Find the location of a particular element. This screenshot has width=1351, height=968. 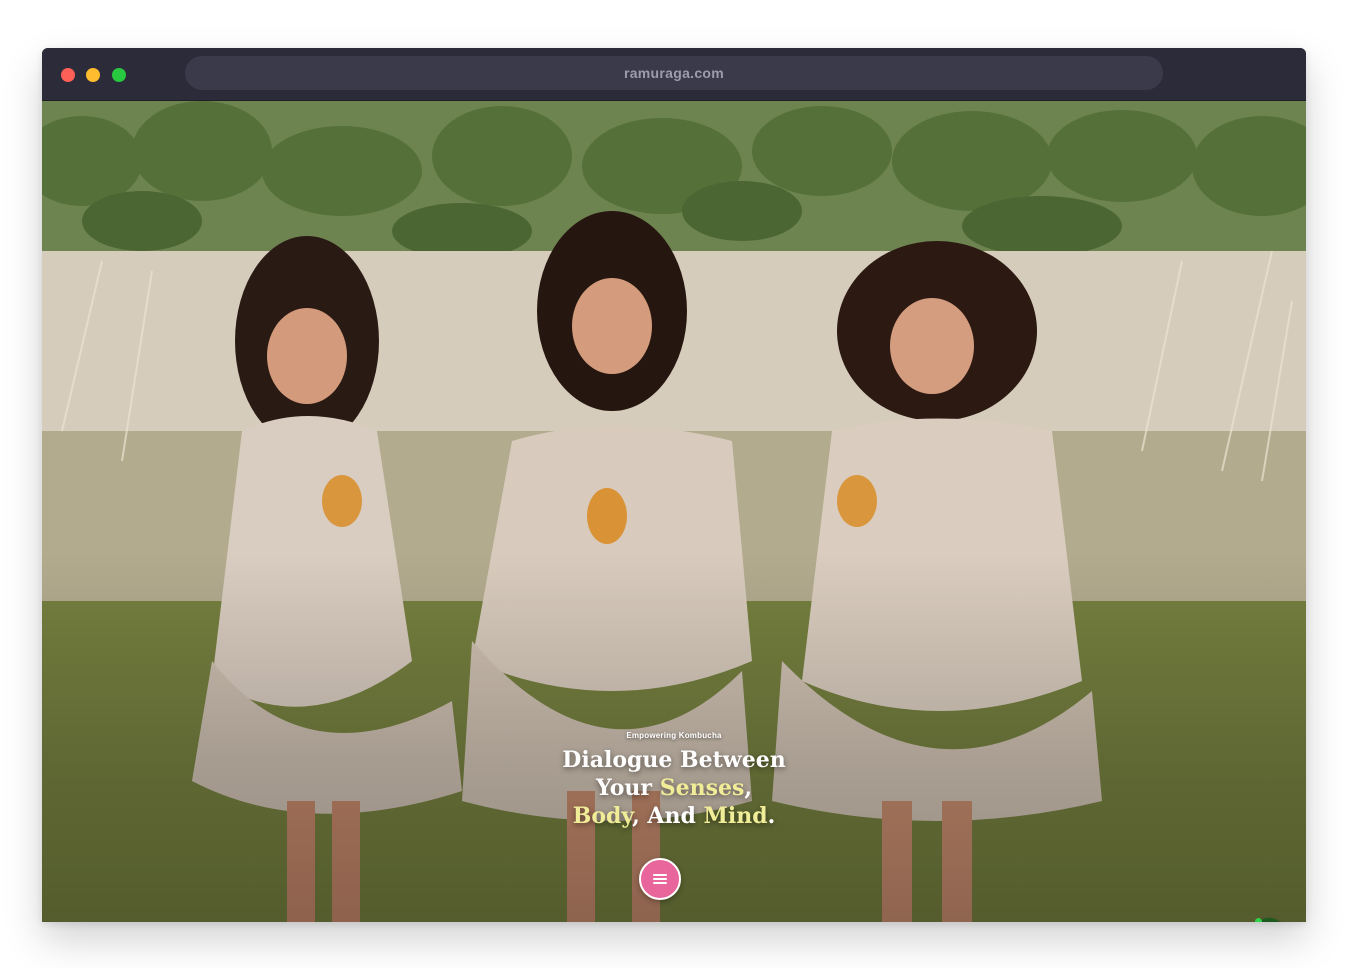

headline-line-3: Body, And Mind. is located at coordinates (674, 816).